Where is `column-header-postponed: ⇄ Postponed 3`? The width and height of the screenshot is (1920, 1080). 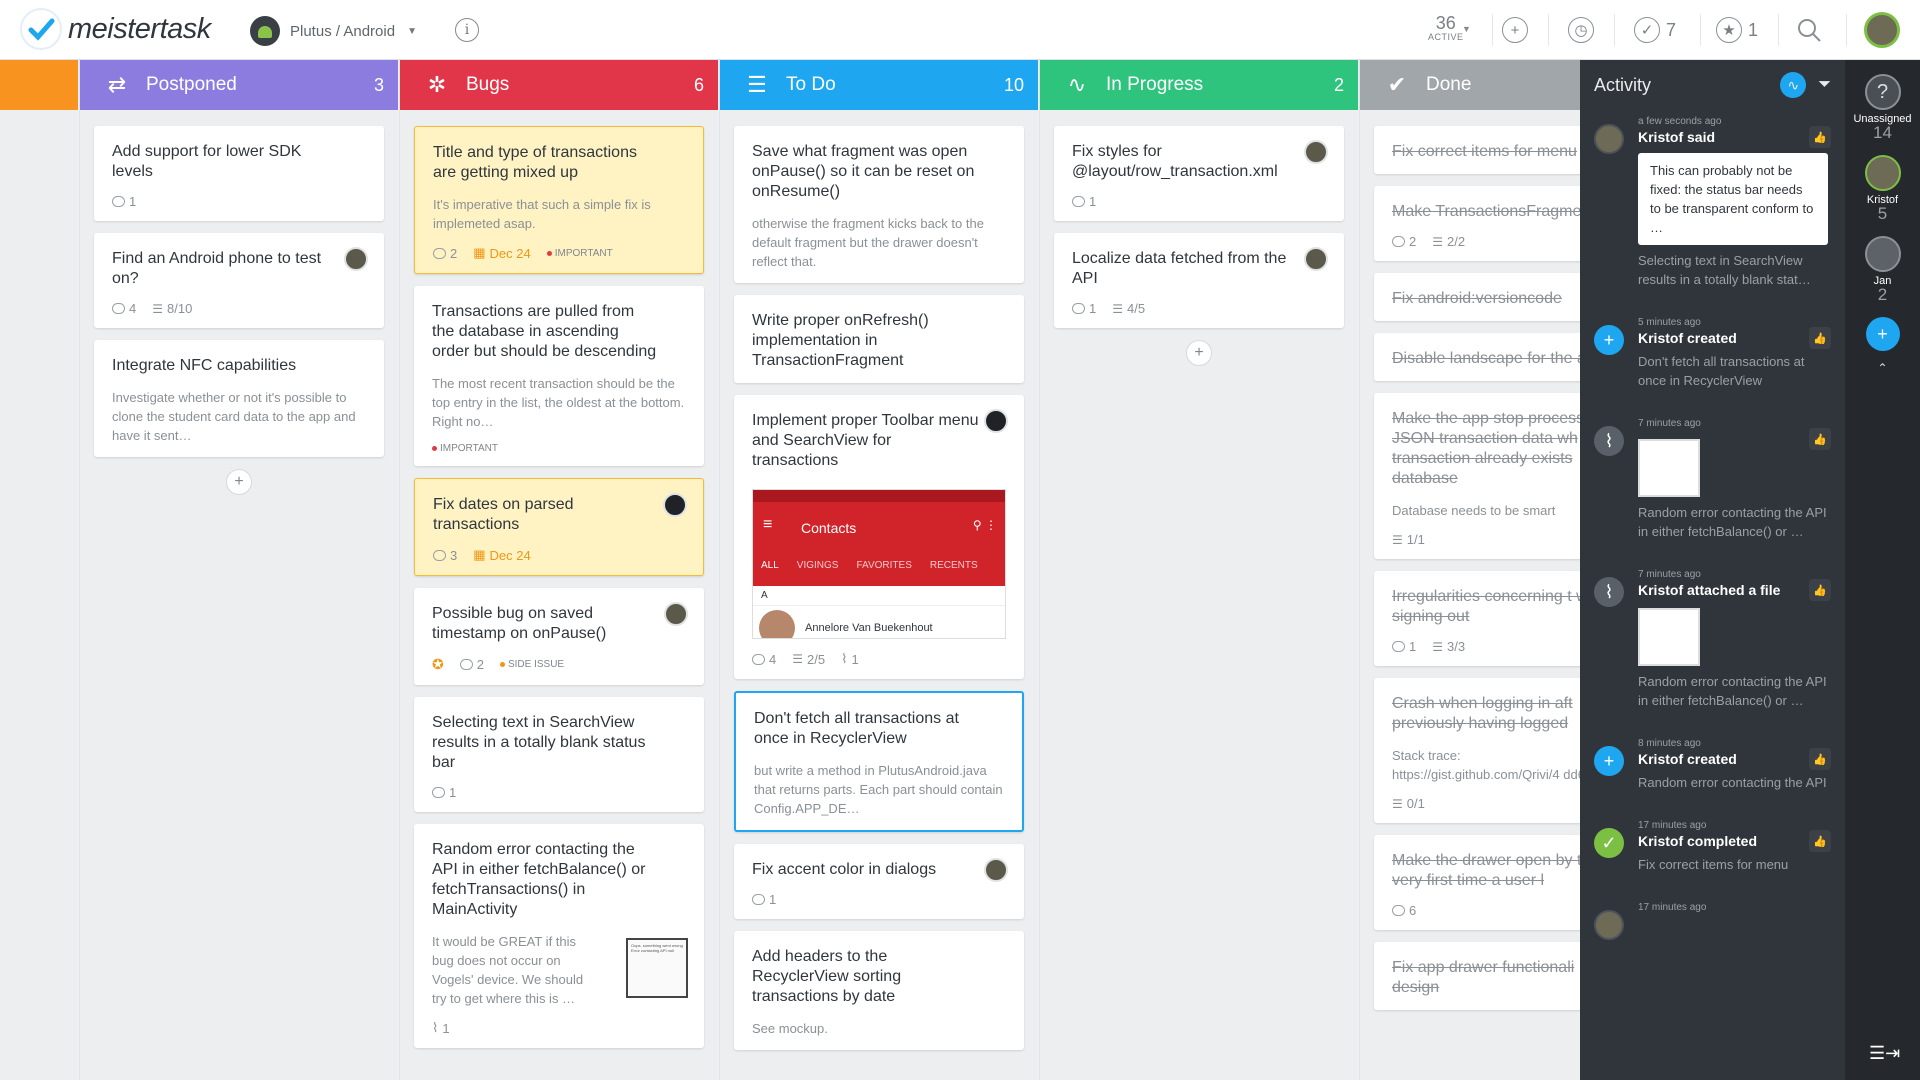
column-header-postponed: ⇄ Postponed 3 is located at coordinates (239, 85).